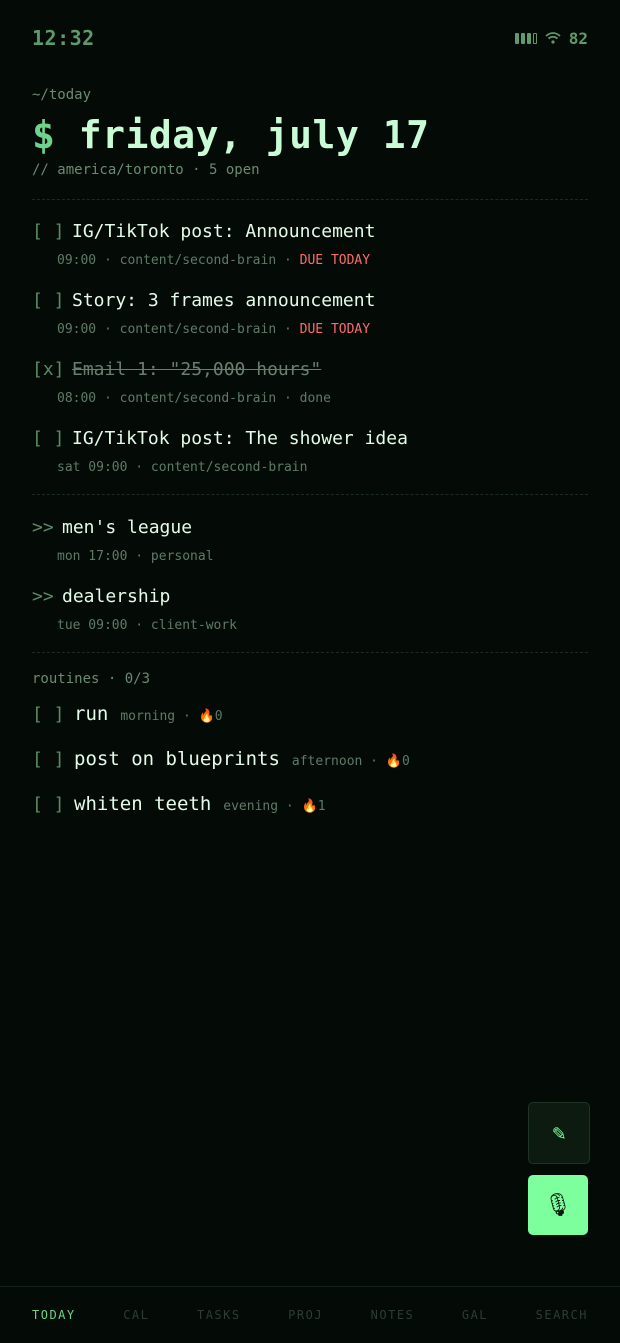  I want to click on new-note-button: ✎, so click(559, 1133).